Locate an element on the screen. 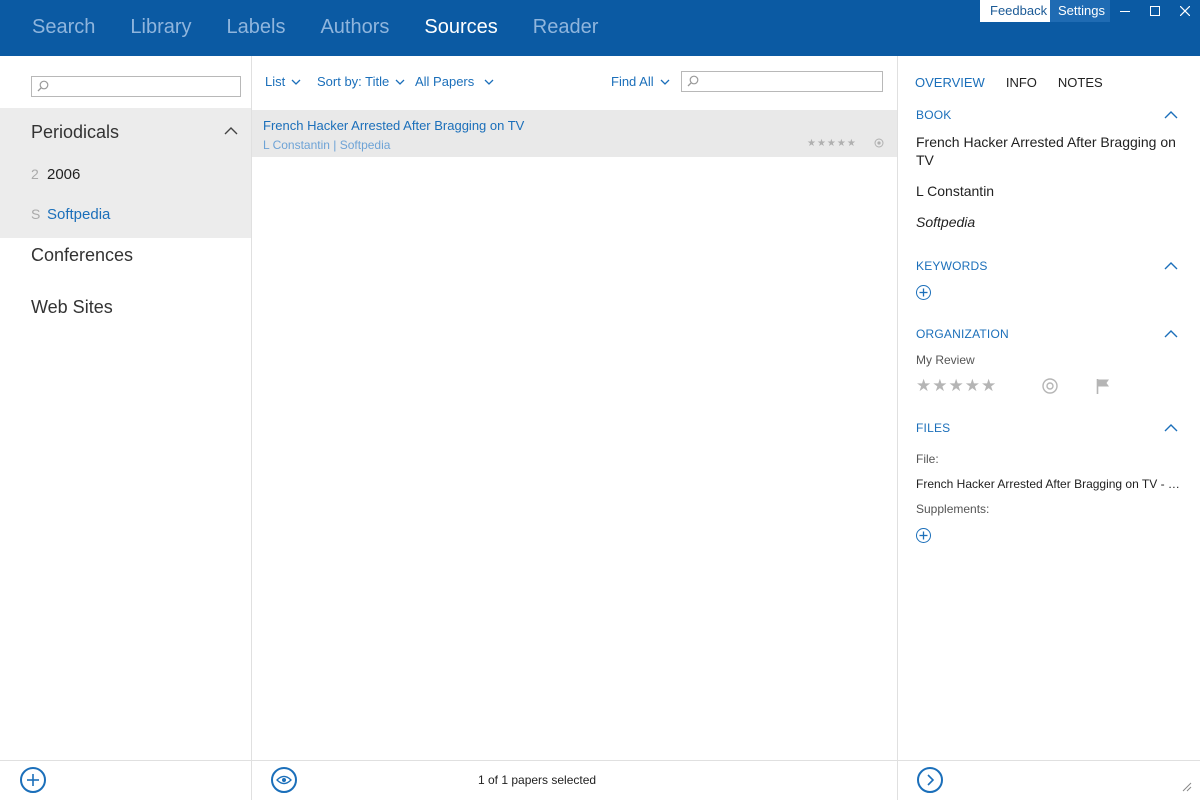  paper-meta: L Constantin | Softpedia is located at coordinates (327, 145).